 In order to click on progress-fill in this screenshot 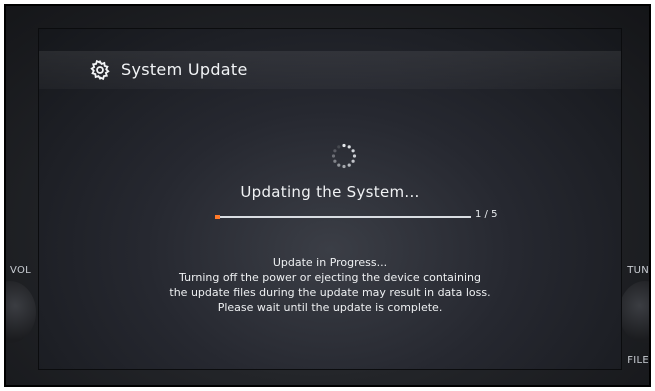, I will do `click(218, 217)`.